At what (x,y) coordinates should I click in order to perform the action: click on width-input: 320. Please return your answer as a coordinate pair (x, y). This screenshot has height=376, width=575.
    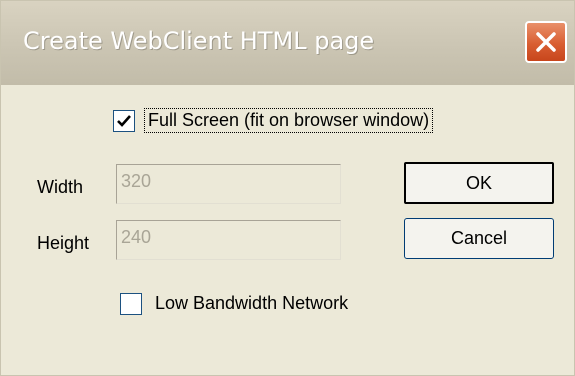
    Looking at the image, I should click on (228, 184).